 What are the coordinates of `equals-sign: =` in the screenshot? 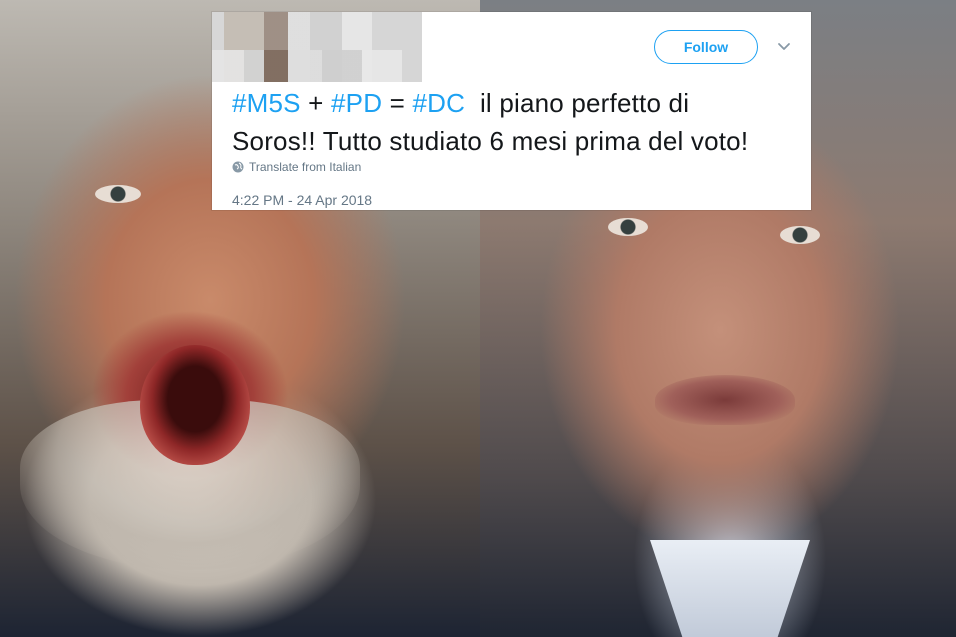 It's located at (397, 103).